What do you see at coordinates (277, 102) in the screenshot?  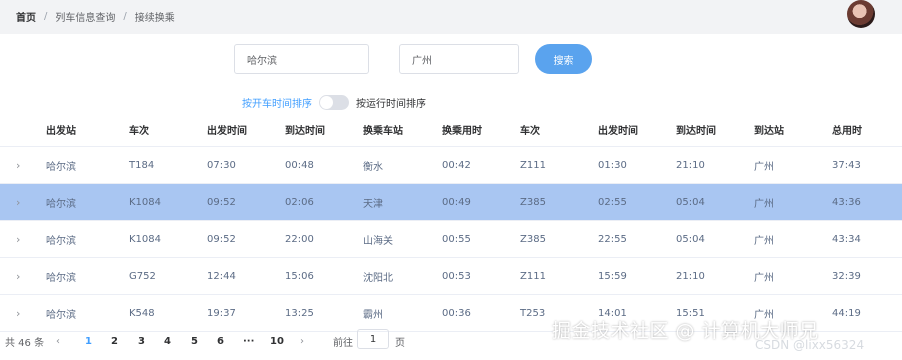 I see `sort-by-departure-label: 按开车时间排序` at bounding box center [277, 102].